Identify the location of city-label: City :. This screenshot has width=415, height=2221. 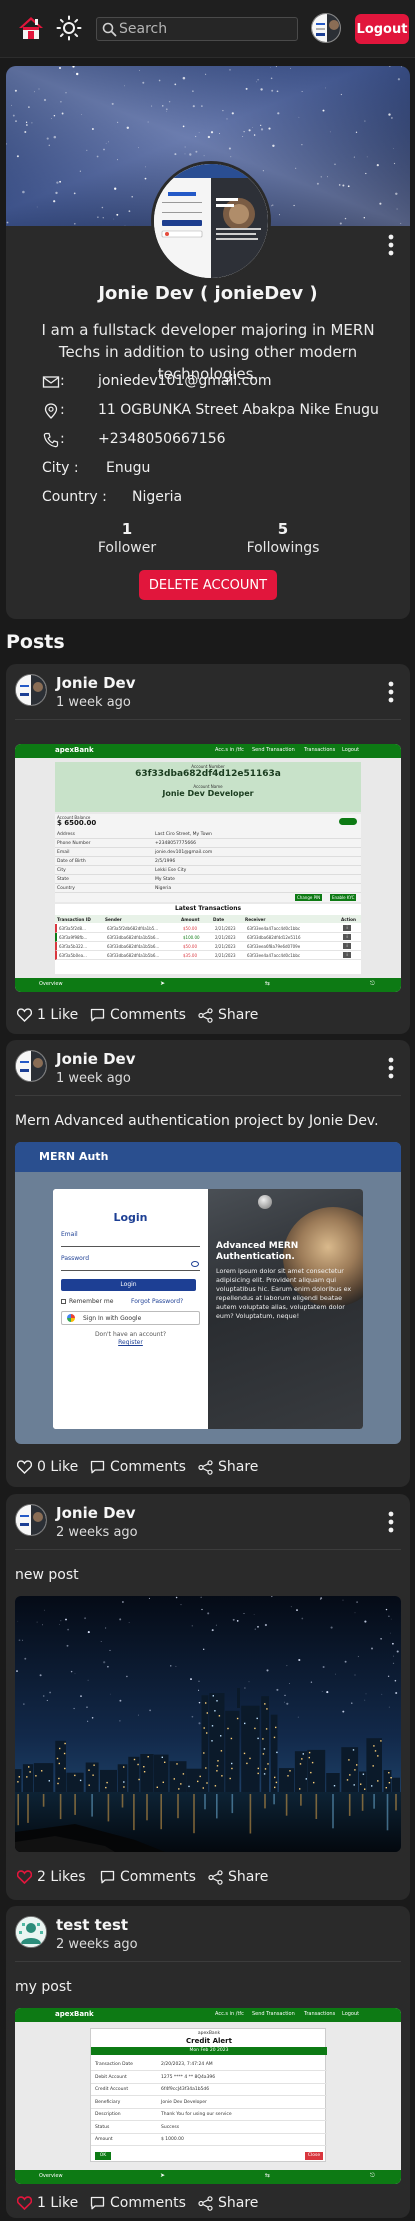
(60, 468).